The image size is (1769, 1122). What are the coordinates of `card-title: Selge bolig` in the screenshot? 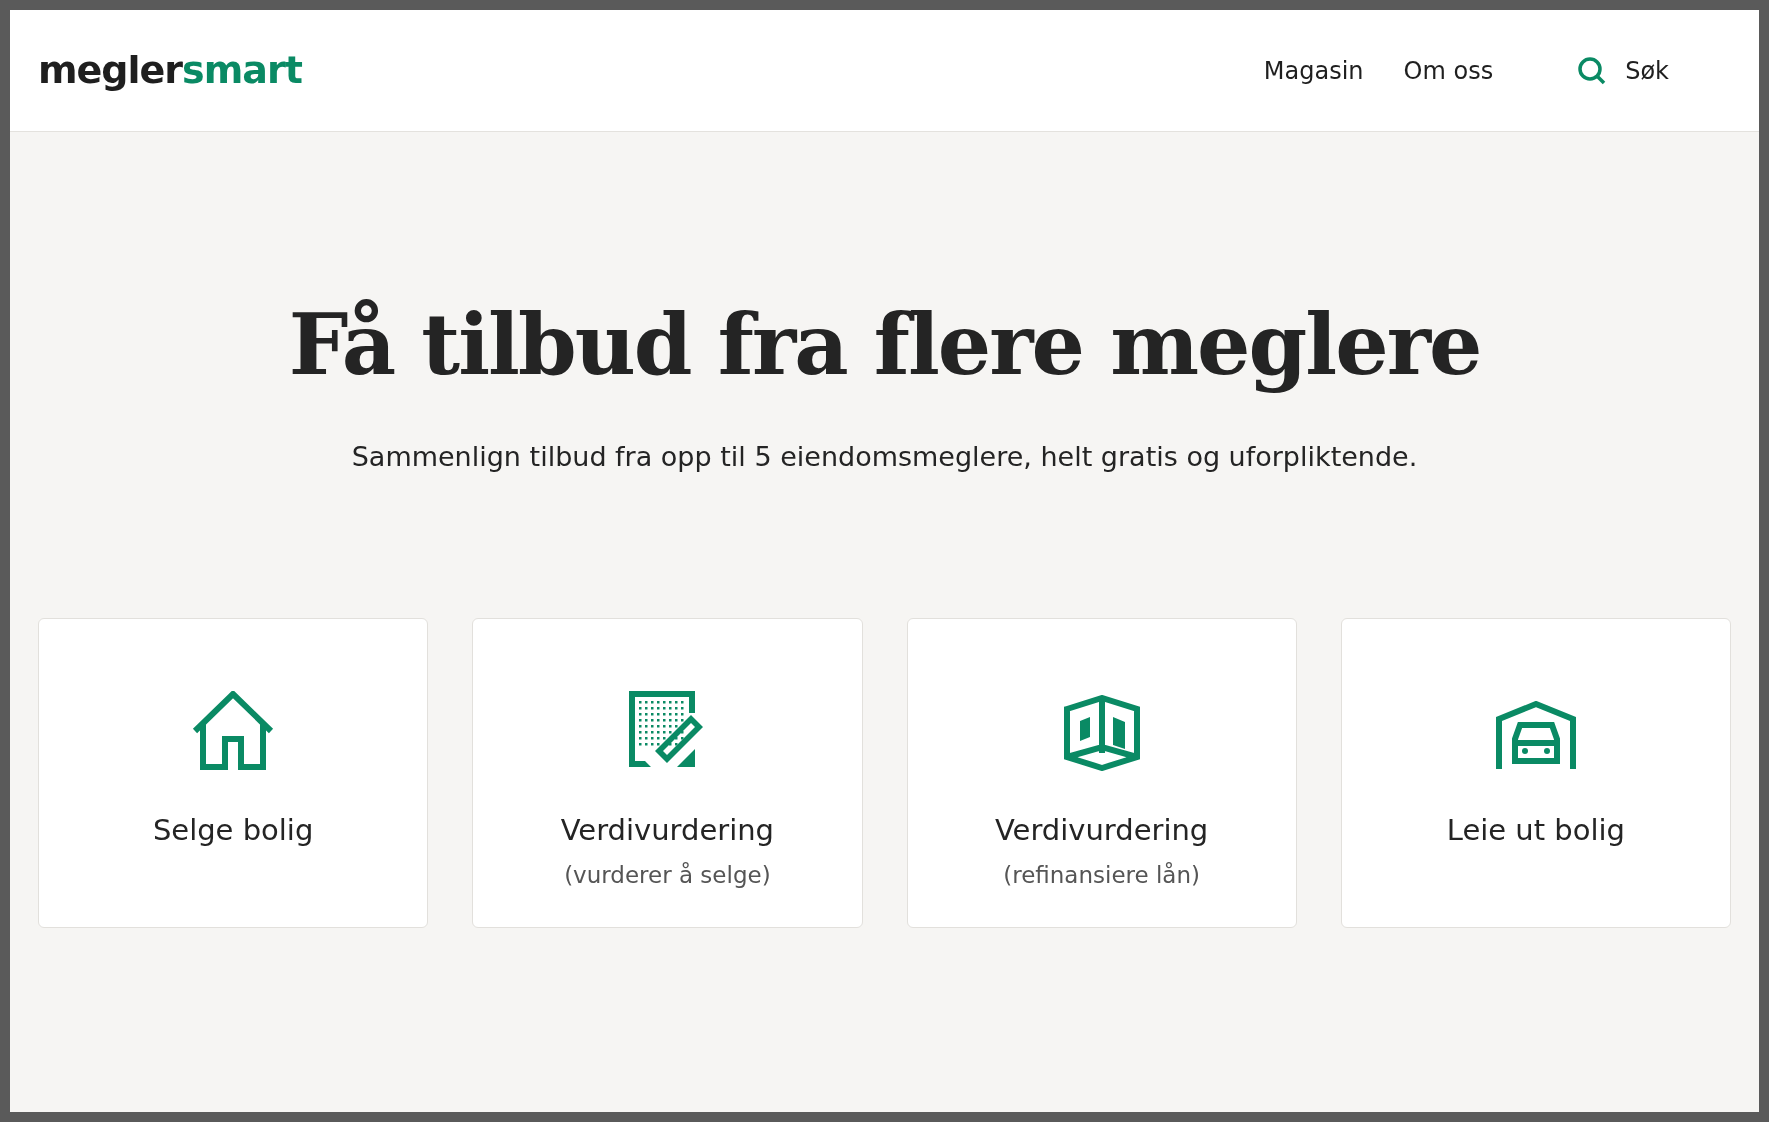 It's located at (233, 830).